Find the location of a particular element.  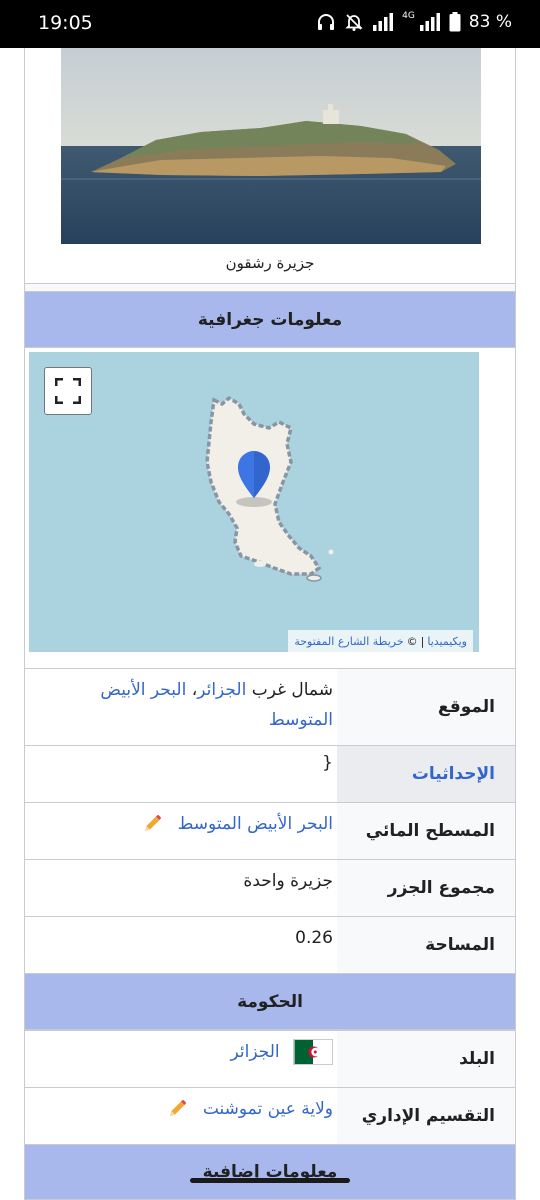

battery-percent: 83 % is located at coordinates (490, 22).